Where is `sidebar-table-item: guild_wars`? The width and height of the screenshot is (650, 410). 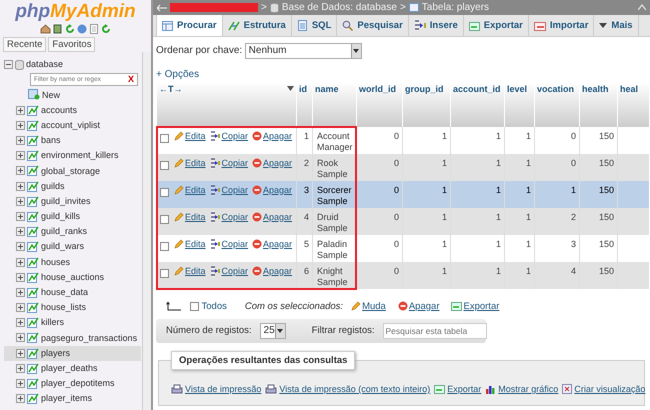 sidebar-table-item: guild_wars is located at coordinates (72, 246).